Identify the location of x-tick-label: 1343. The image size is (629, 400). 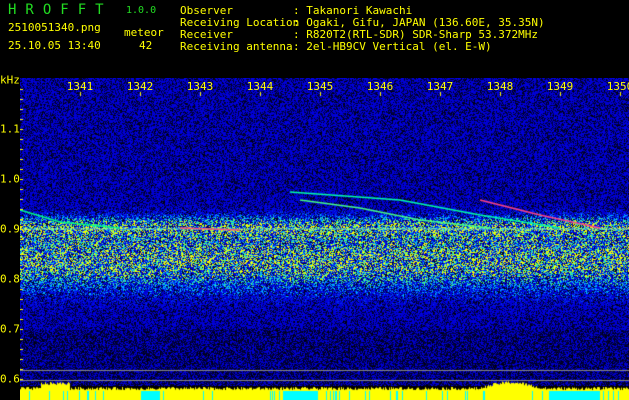
(200, 86).